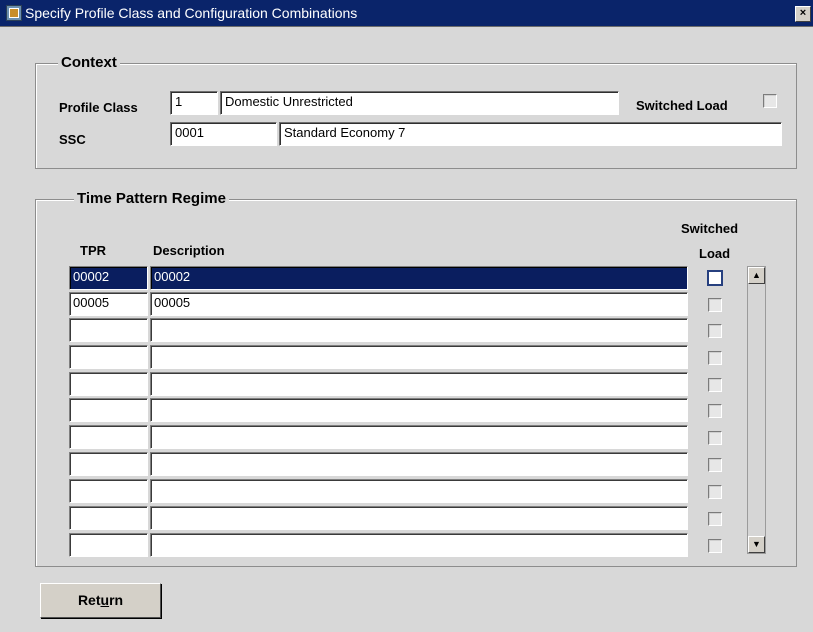 This screenshot has width=813, height=632. What do you see at coordinates (419, 278) in the screenshot?
I see `description-cell: 00002` at bounding box center [419, 278].